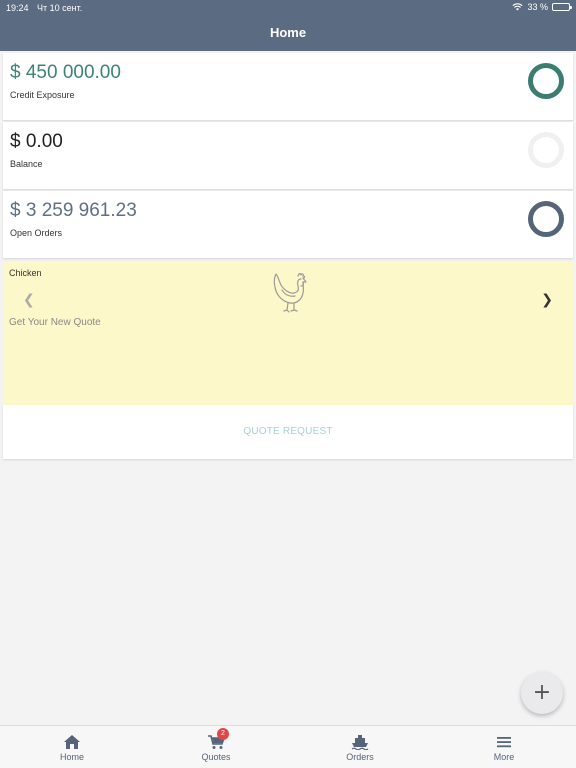 The height and width of the screenshot is (768, 576). I want to click on tab-more: More, so click(504, 747).